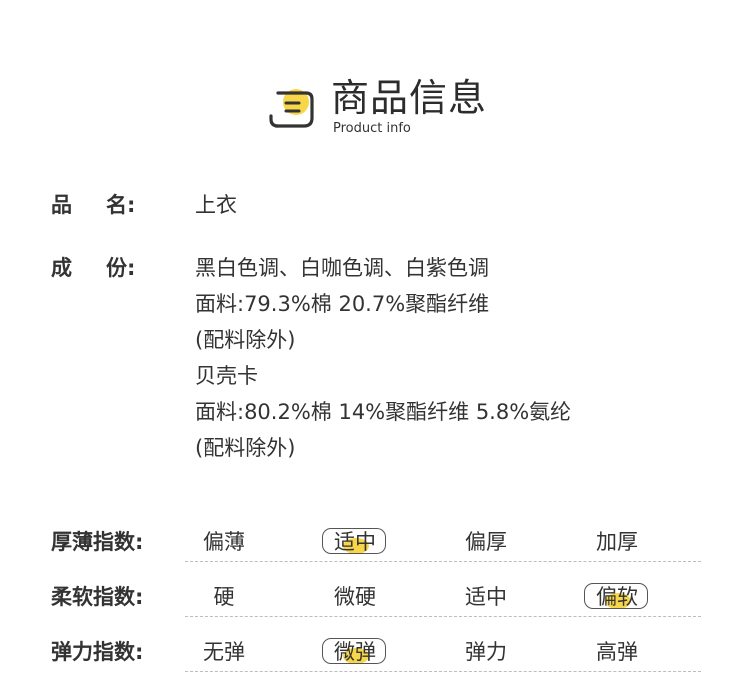 The width and height of the screenshot is (750, 678). What do you see at coordinates (617, 597) in the screenshot?
I see `index-option-selected: 偏软` at bounding box center [617, 597].